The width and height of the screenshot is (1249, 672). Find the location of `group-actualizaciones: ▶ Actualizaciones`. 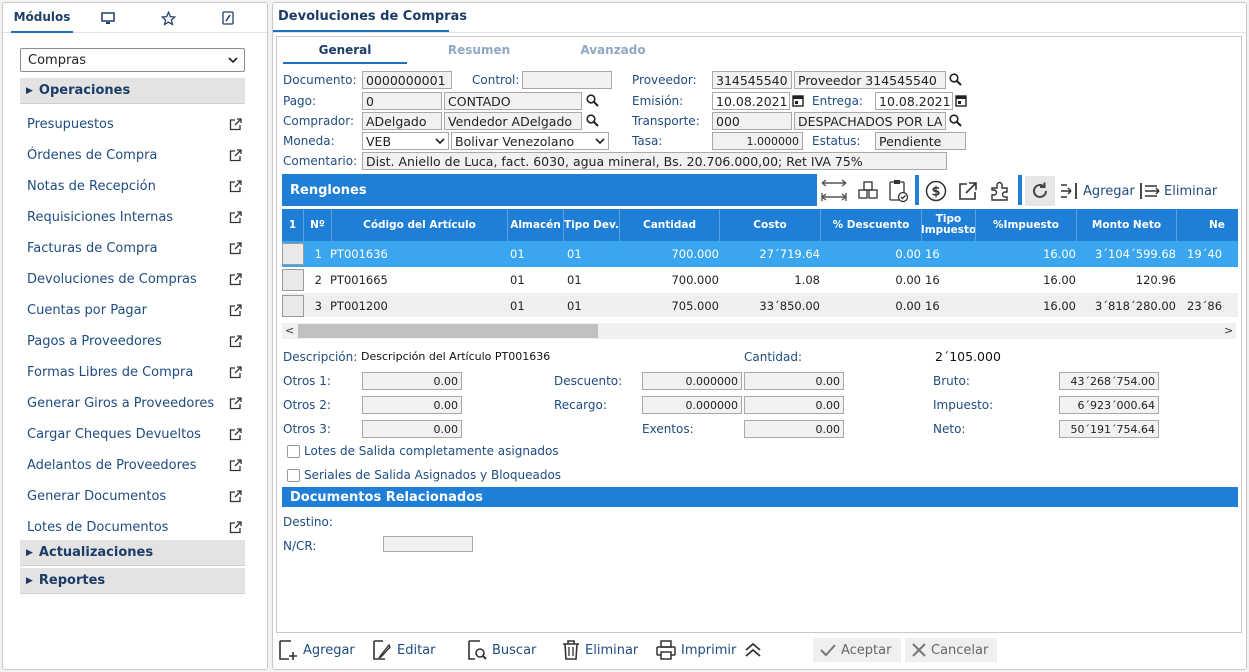

group-actualizaciones: ▶ Actualizaciones is located at coordinates (132, 553).